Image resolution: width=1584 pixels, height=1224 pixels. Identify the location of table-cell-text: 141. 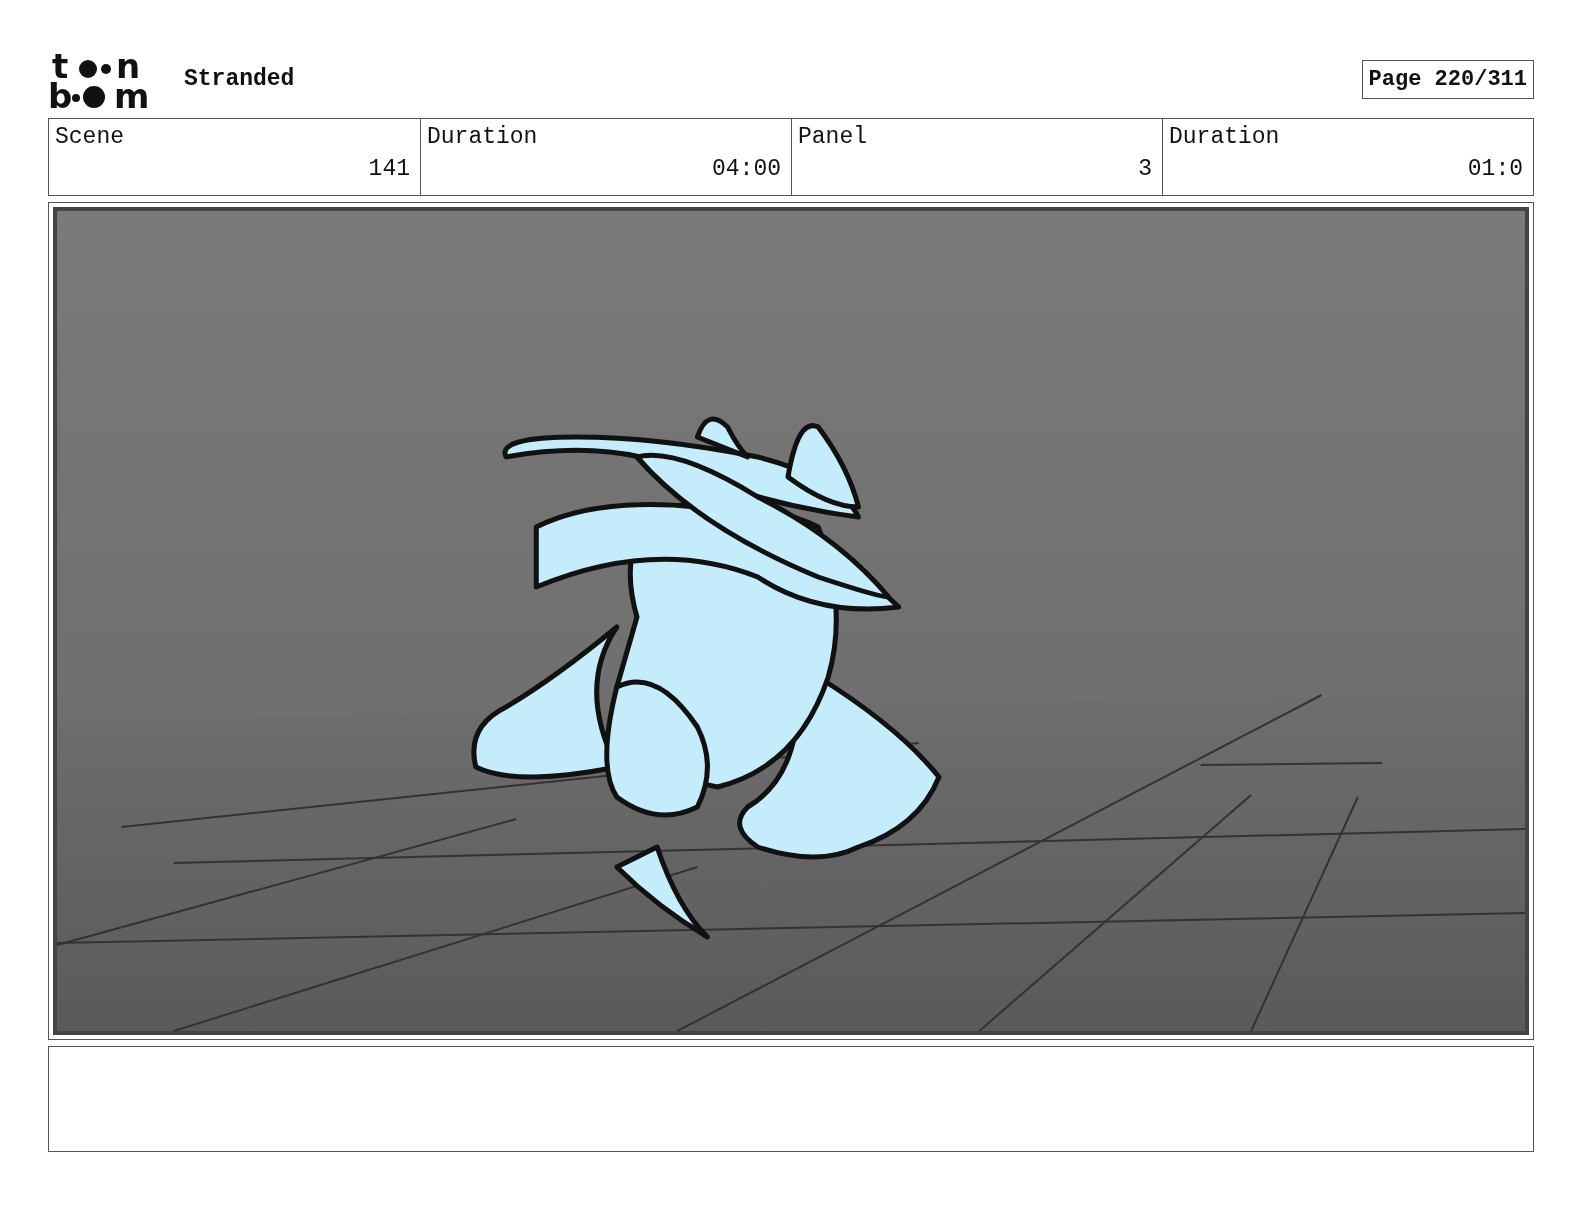
(389, 169).